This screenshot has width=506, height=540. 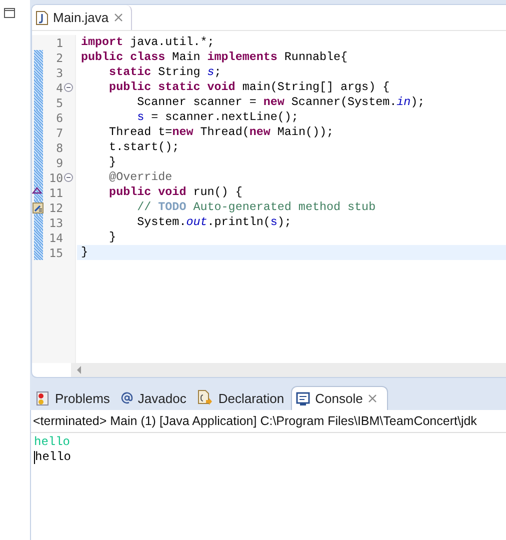 What do you see at coordinates (59, 133) in the screenshot?
I see `line-number: 7` at bounding box center [59, 133].